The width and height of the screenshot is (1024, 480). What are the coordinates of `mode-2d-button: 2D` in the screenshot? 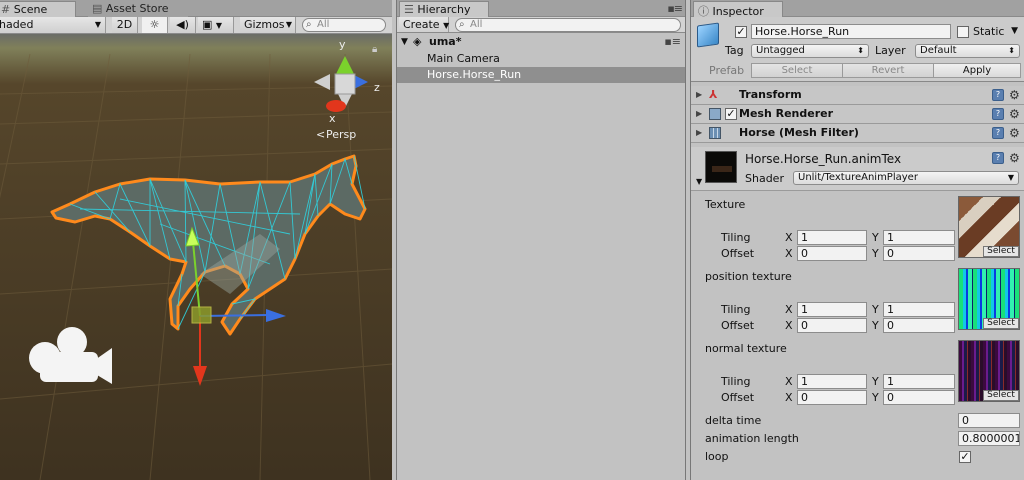 It's located at (125, 25).